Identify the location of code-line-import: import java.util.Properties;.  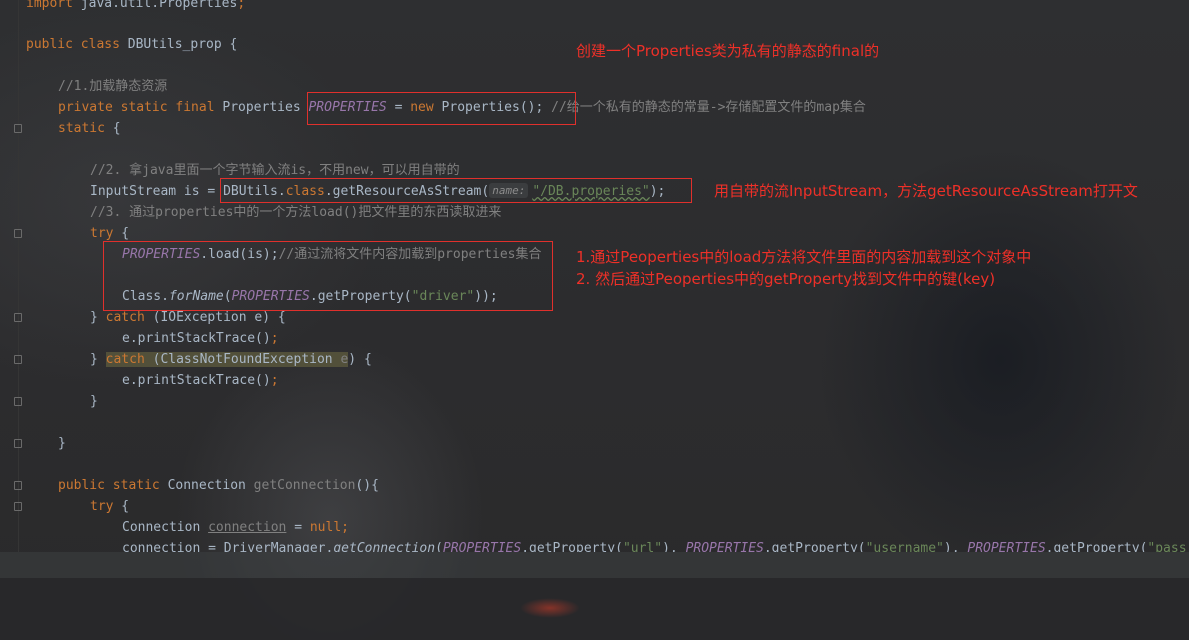
(135, 7).